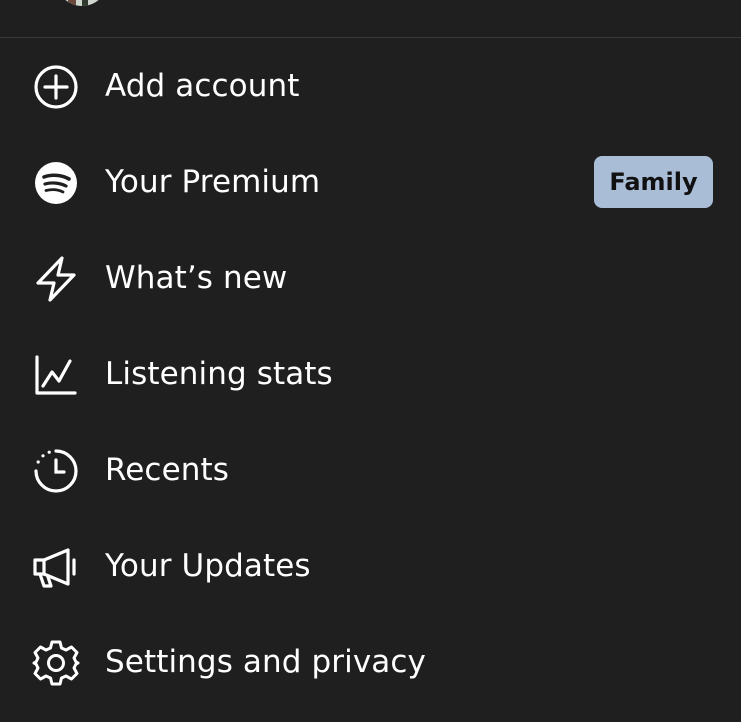  Describe the element at coordinates (202, 86) in the screenshot. I see `menu-item-label: Add account` at that location.